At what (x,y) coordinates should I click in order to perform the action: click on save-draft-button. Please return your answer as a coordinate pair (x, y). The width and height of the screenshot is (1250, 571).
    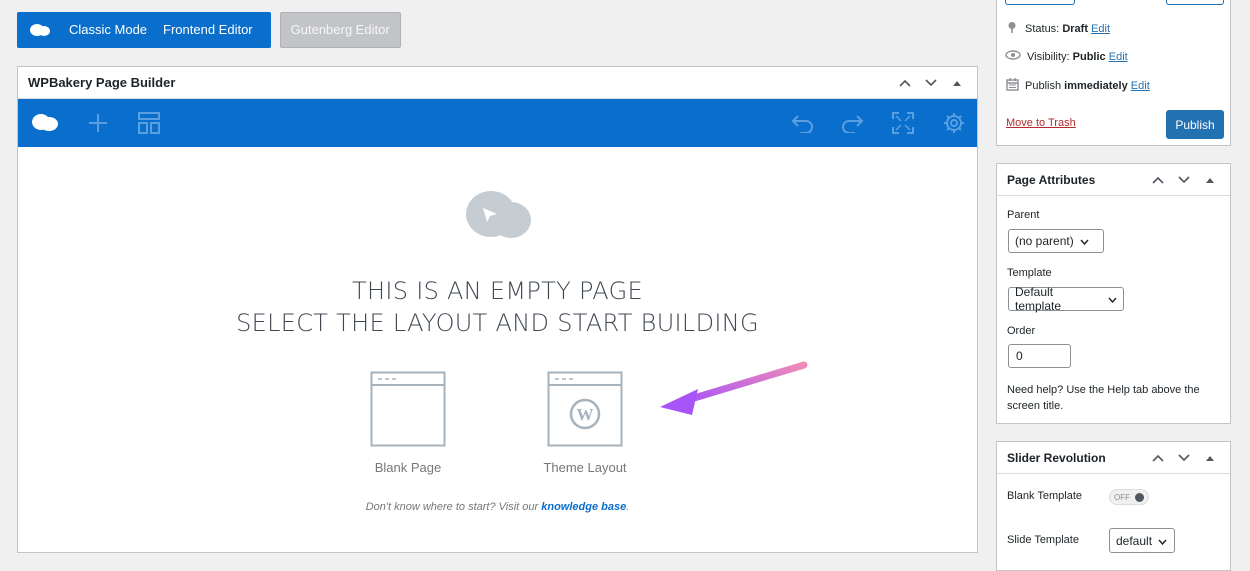
    Looking at the image, I should click on (1040, 2).